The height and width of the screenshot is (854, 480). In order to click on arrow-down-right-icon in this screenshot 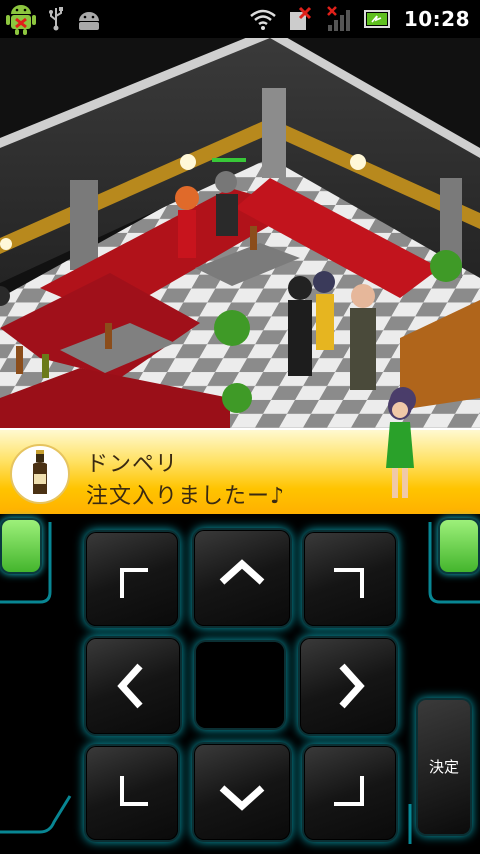, I will do `click(349, 791)`.